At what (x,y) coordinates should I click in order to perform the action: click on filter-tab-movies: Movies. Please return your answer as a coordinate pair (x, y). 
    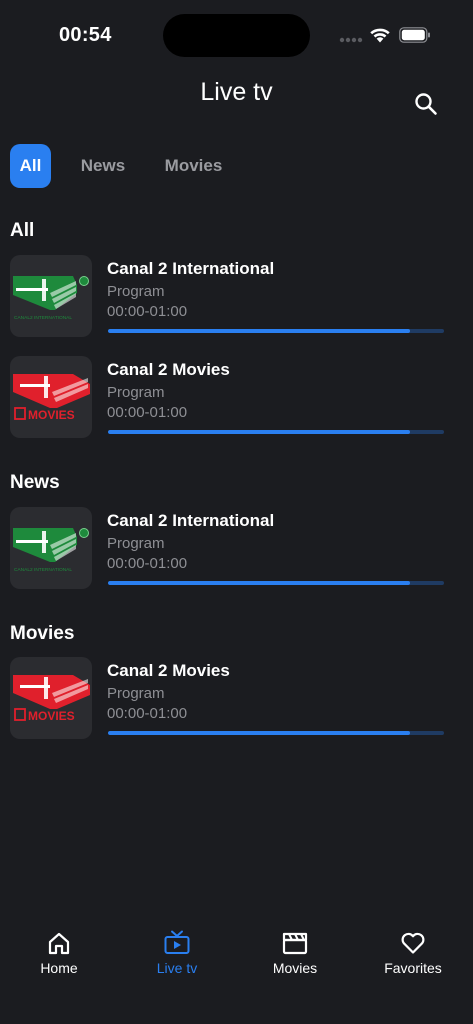
    Looking at the image, I should click on (193, 166).